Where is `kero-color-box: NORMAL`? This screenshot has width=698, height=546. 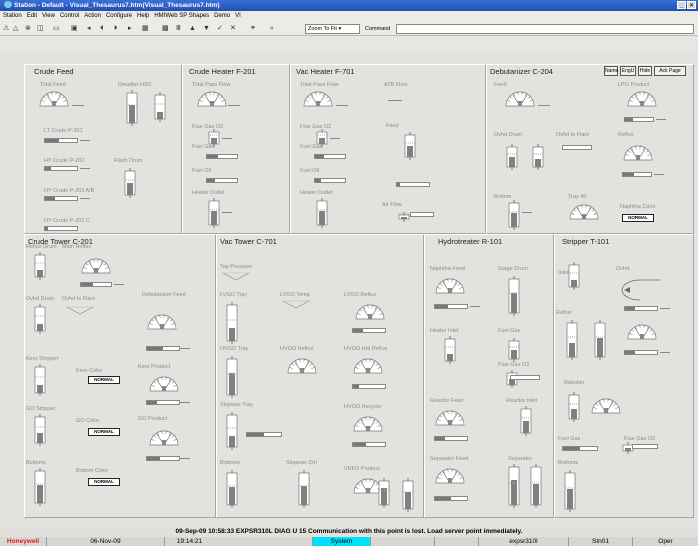
kero-color-box: NORMAL is located at coordinates (104, 380).